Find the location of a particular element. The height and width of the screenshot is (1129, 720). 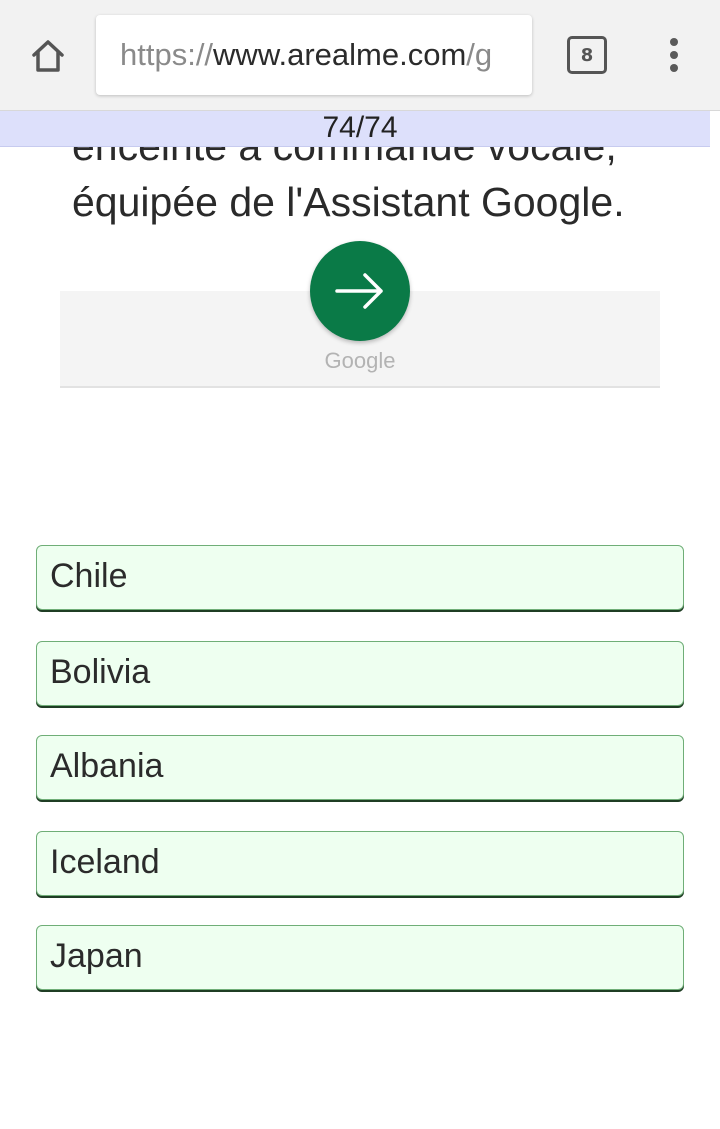

ad-label: Google is located at coordinates (360, 360).